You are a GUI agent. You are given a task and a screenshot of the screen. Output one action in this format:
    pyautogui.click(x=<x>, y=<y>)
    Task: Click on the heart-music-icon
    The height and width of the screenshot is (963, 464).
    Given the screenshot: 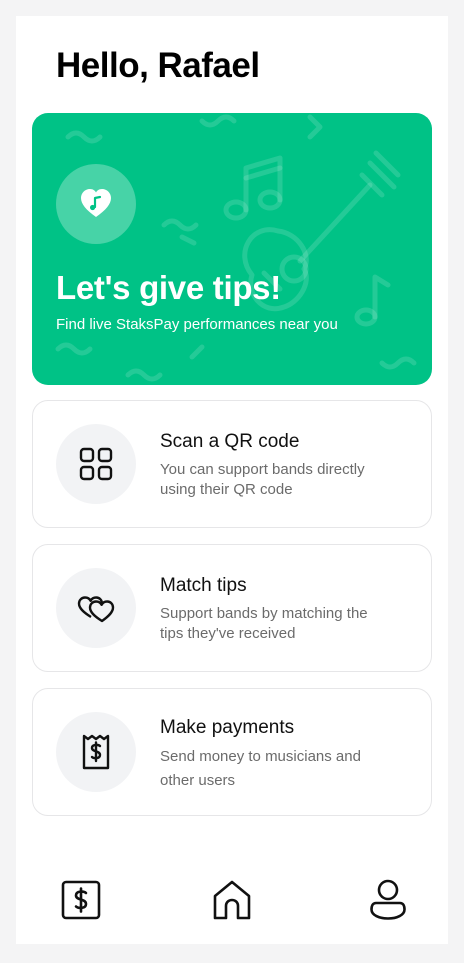 What is the action you would take?
    pyautogui.click(x=96, y=203)
    